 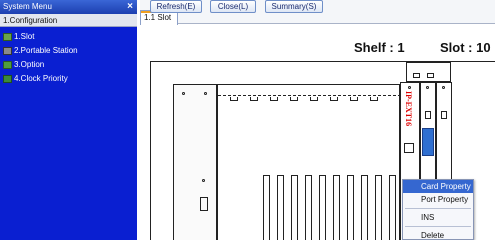 I want to click on card-label: IP-EXT16, so click(x=408, y=109).